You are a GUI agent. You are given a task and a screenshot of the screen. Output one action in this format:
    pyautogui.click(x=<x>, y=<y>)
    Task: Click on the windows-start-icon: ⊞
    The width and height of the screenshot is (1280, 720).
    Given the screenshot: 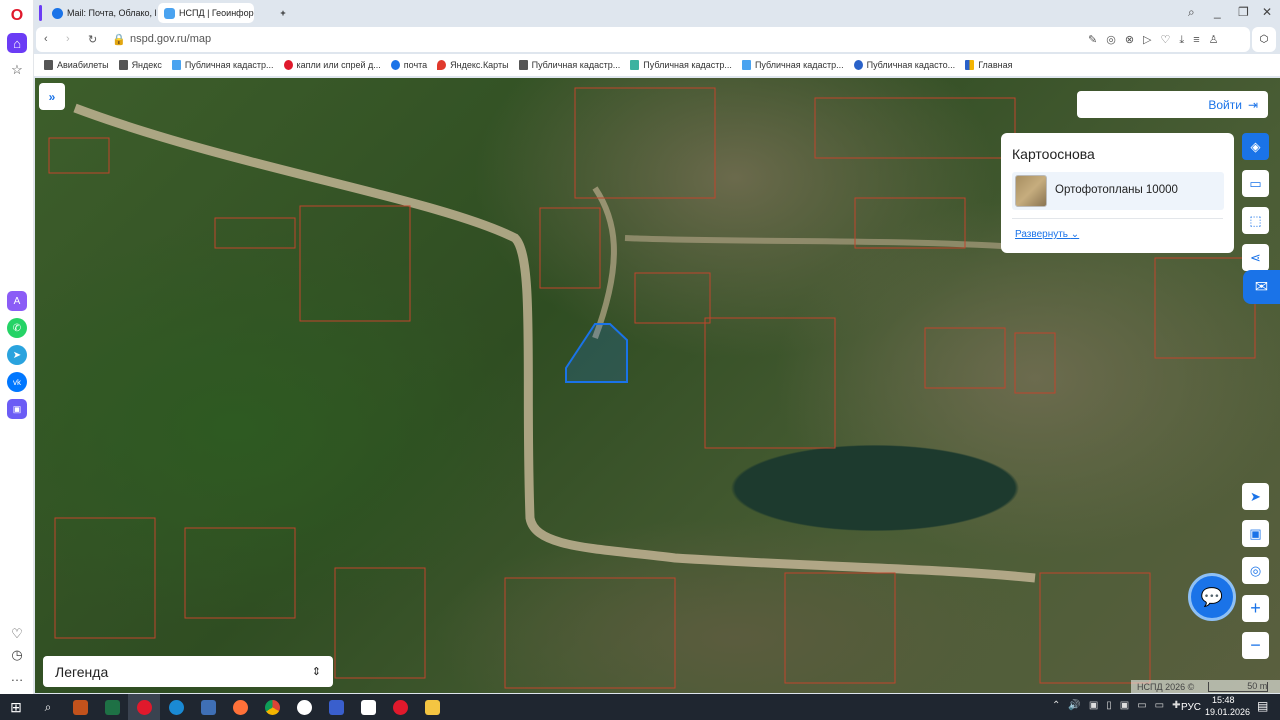 What is the action you would take?
    pyautogui.click(x=16, y=707)
    